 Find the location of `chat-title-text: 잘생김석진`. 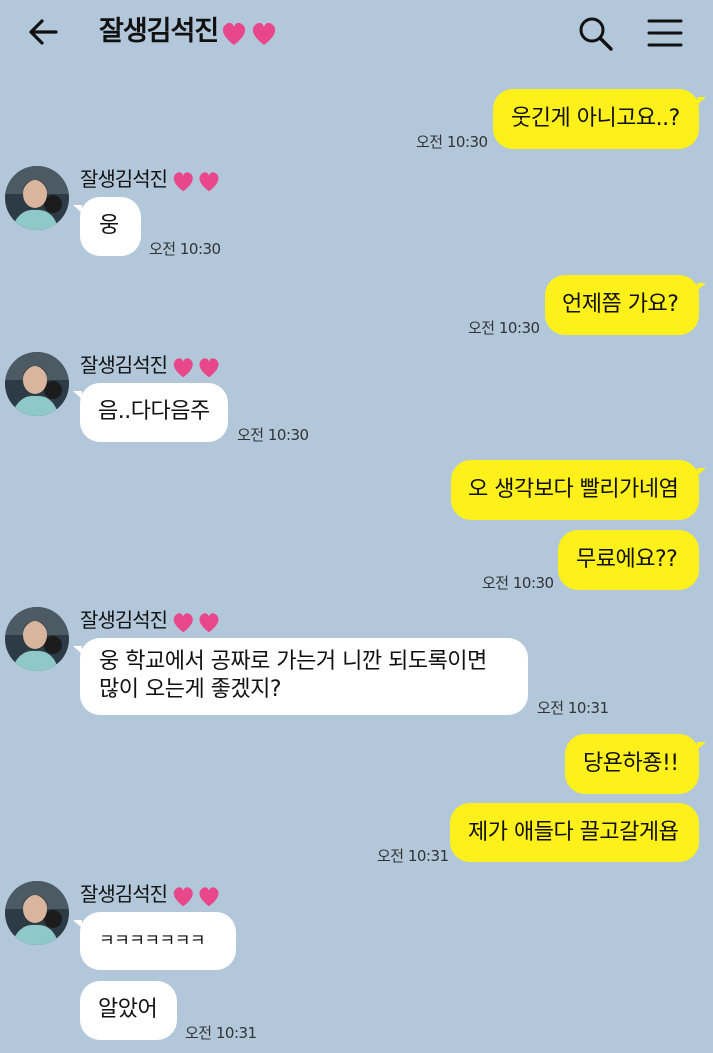

chat-title-text: 잘생김석진 is located at coordinates (159, 31).